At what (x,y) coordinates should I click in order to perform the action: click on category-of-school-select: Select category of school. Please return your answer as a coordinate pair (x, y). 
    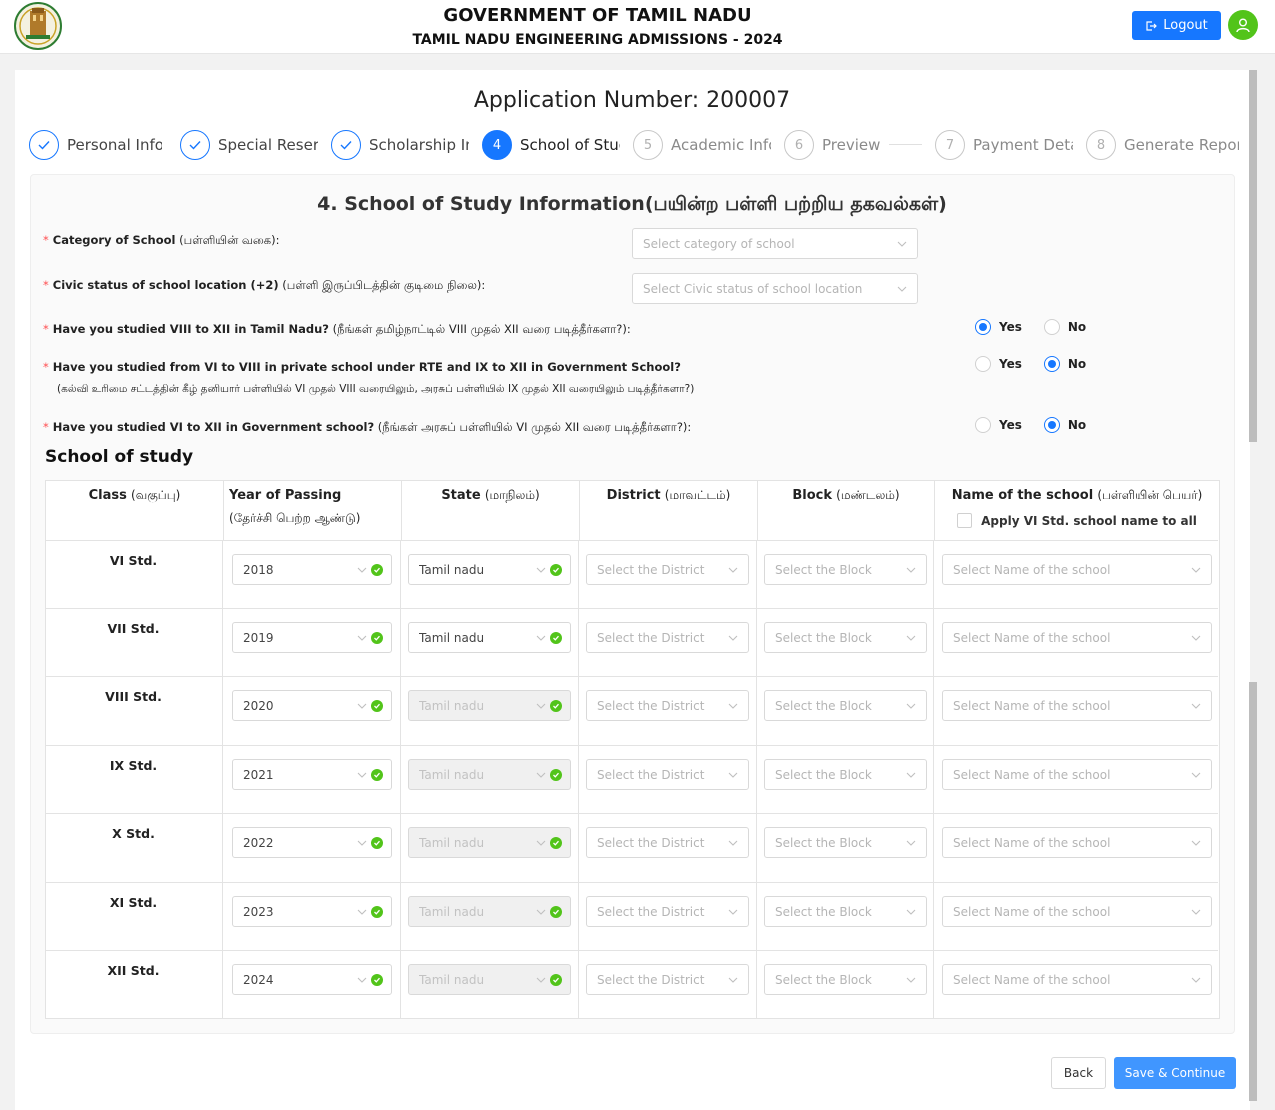
    Looking at the image, I should click on (775, 243).